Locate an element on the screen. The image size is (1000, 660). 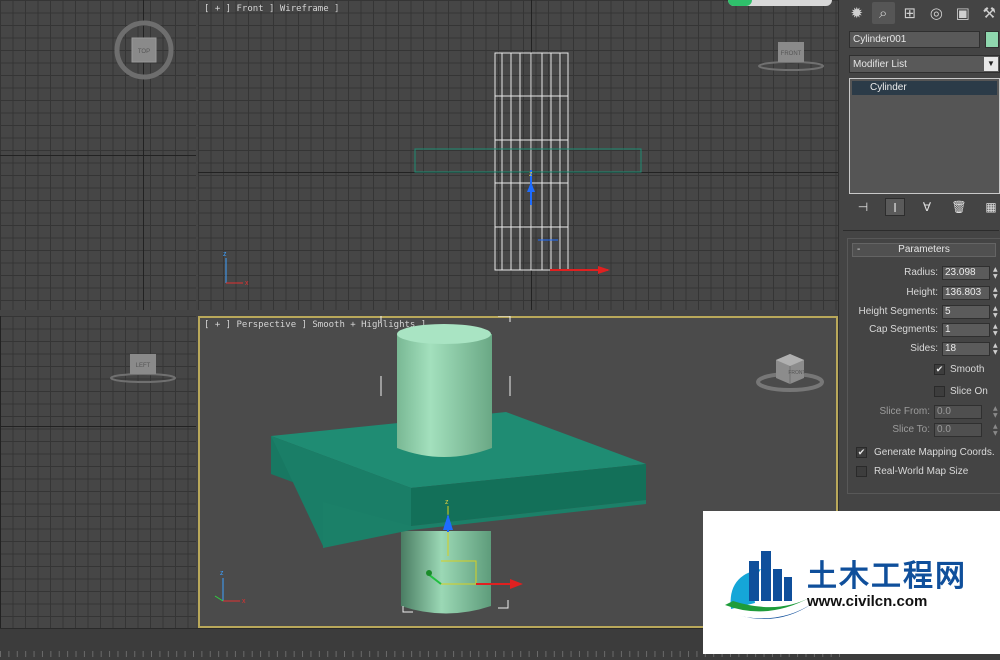
create-tab: ✹ is located at coordinates (857, 13).